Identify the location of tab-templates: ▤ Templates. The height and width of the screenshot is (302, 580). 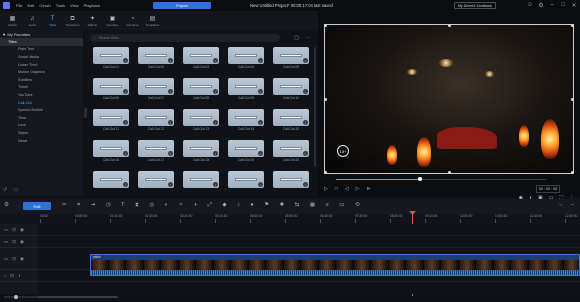
(152, 21).